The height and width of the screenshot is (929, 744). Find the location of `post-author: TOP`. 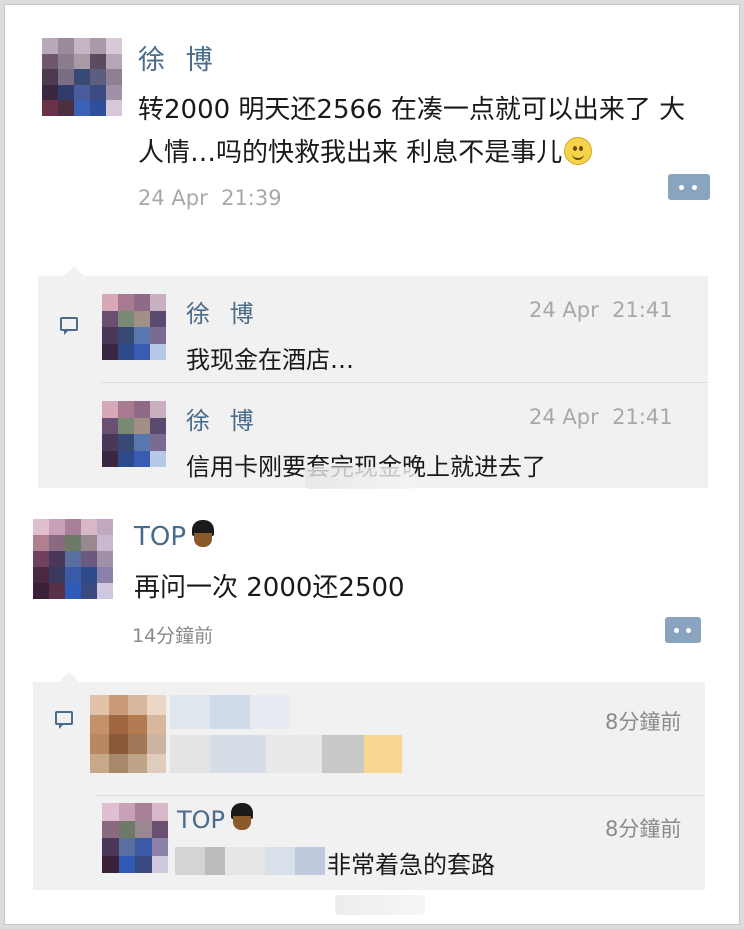

post-author: TOP is located at coordinates (175, 536).